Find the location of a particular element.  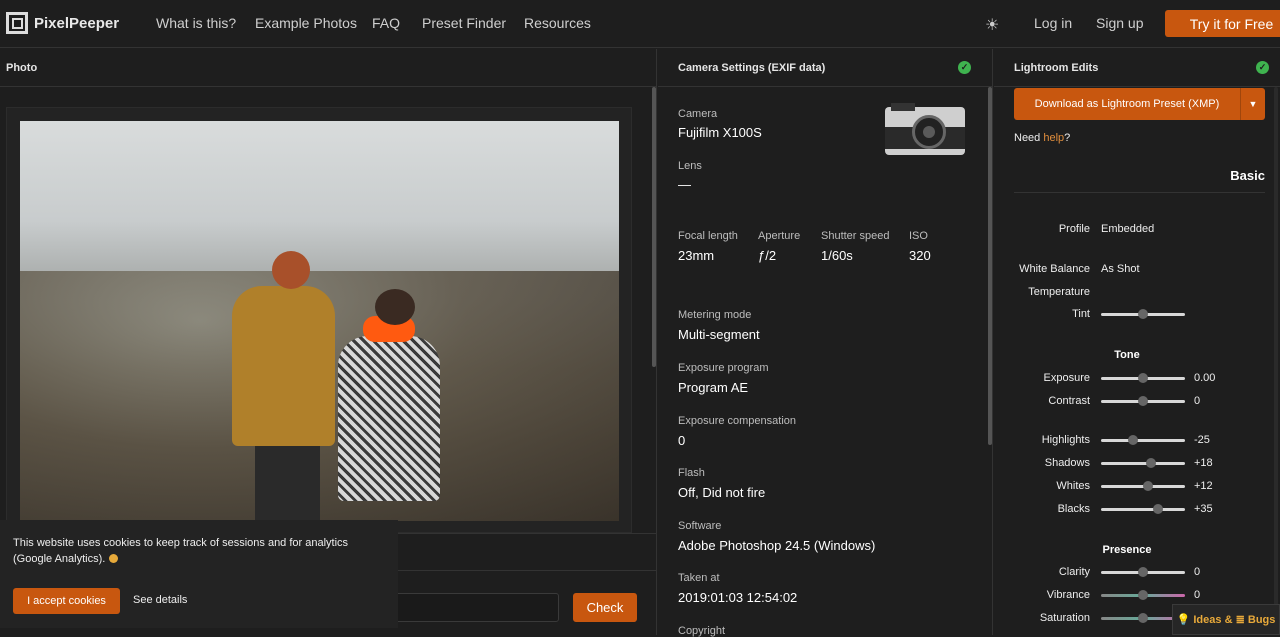

focal-label: Focal length is located at coordinates (708, 236).